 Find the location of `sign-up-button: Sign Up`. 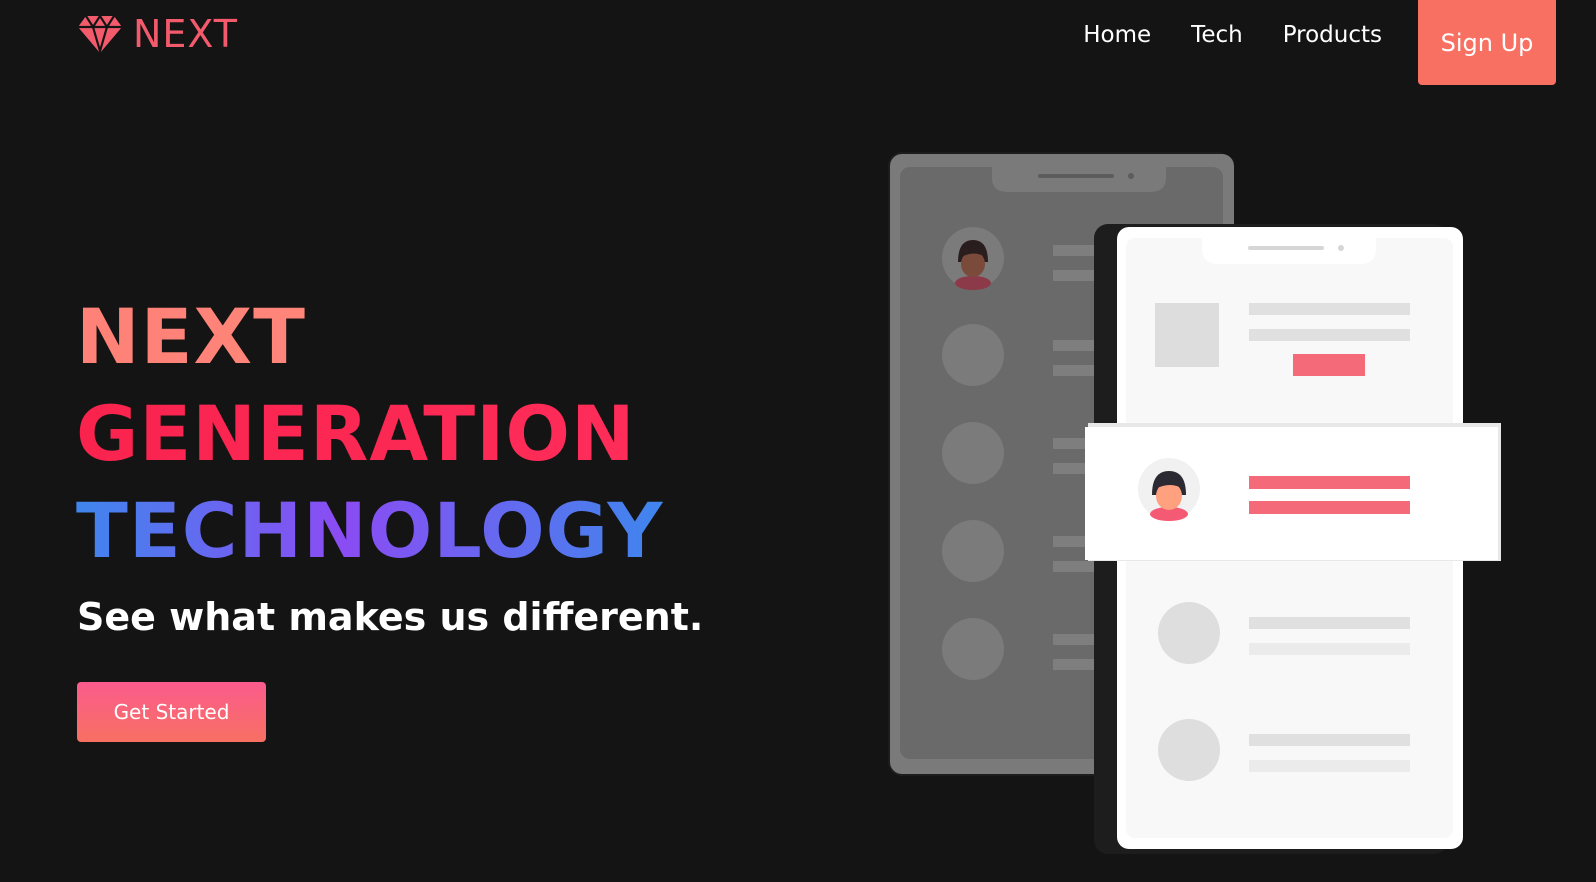

sign-up-button: Sign Up is located at coordinates (1487, 42).